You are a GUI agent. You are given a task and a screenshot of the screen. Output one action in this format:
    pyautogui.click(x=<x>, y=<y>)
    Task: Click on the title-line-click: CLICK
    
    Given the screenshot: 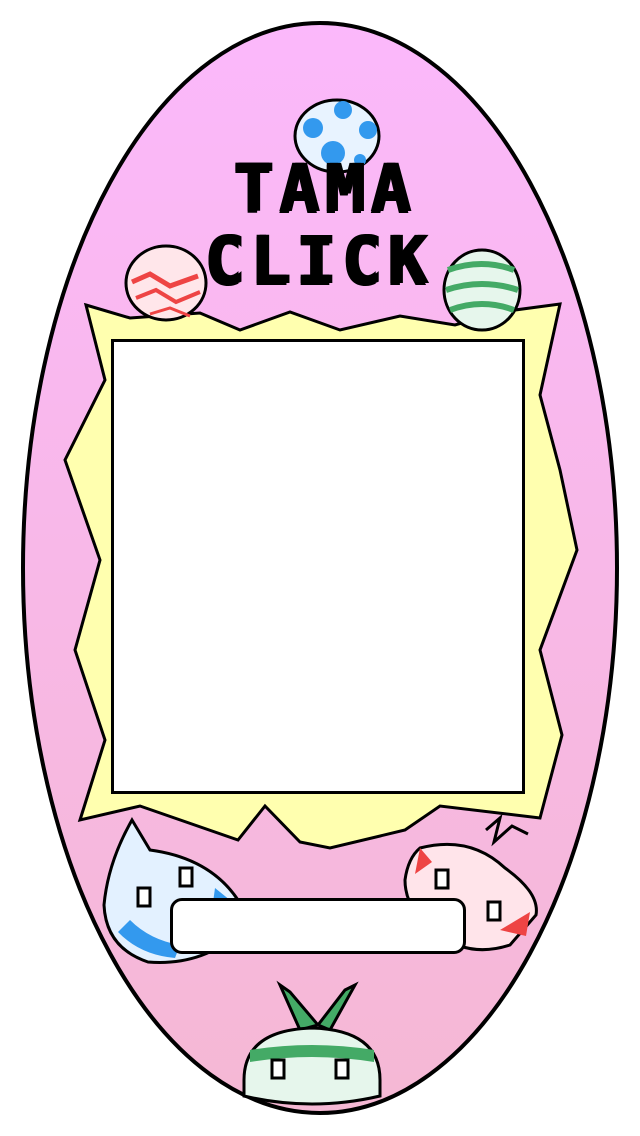 What is the action you would take?
    pyautogui.click(x=318, y=260)
    